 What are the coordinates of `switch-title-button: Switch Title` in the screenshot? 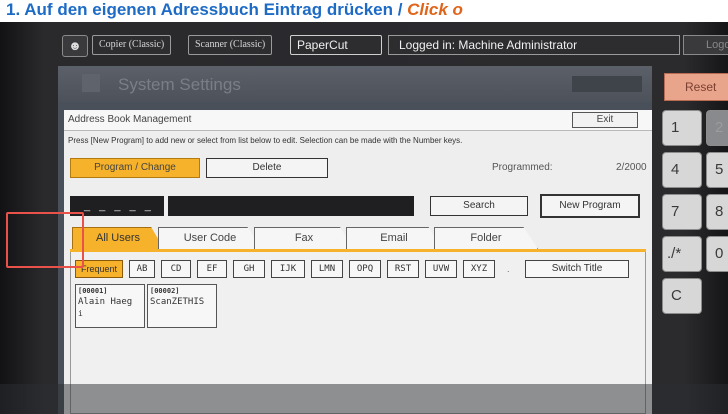 It's located at (577, 269).